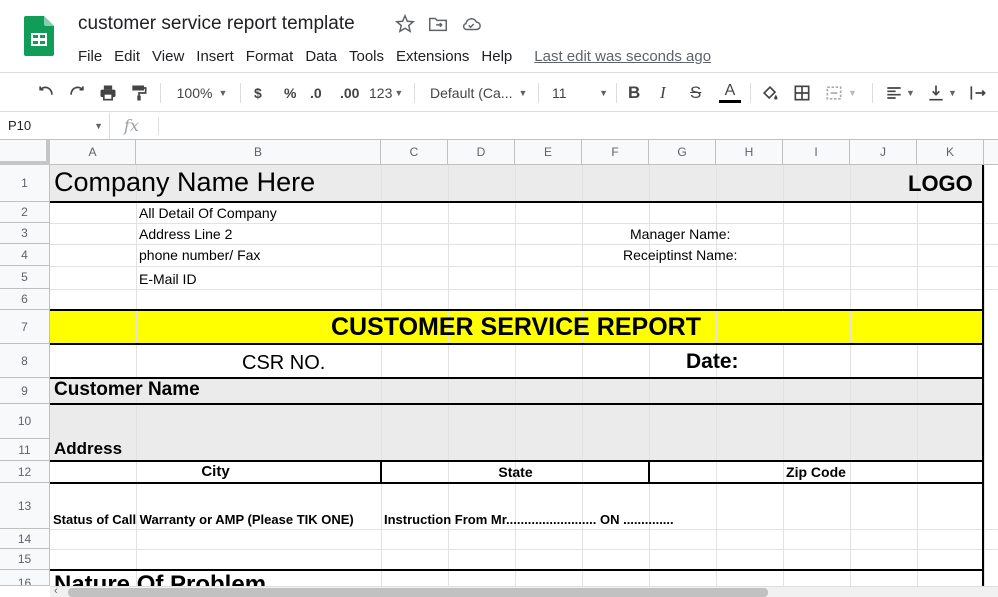  What do you see at coordinates (25, 212) in the screenshot?
I see `row-header: 2` at bounding box center [25, 212].